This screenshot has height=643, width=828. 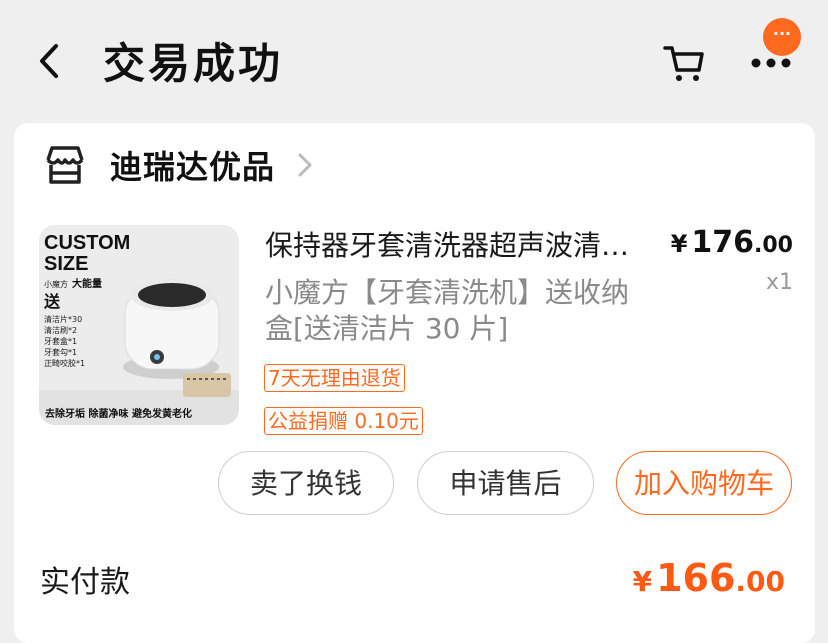 I want to click on svg-text: 大能量, so click(x=87, y=283).